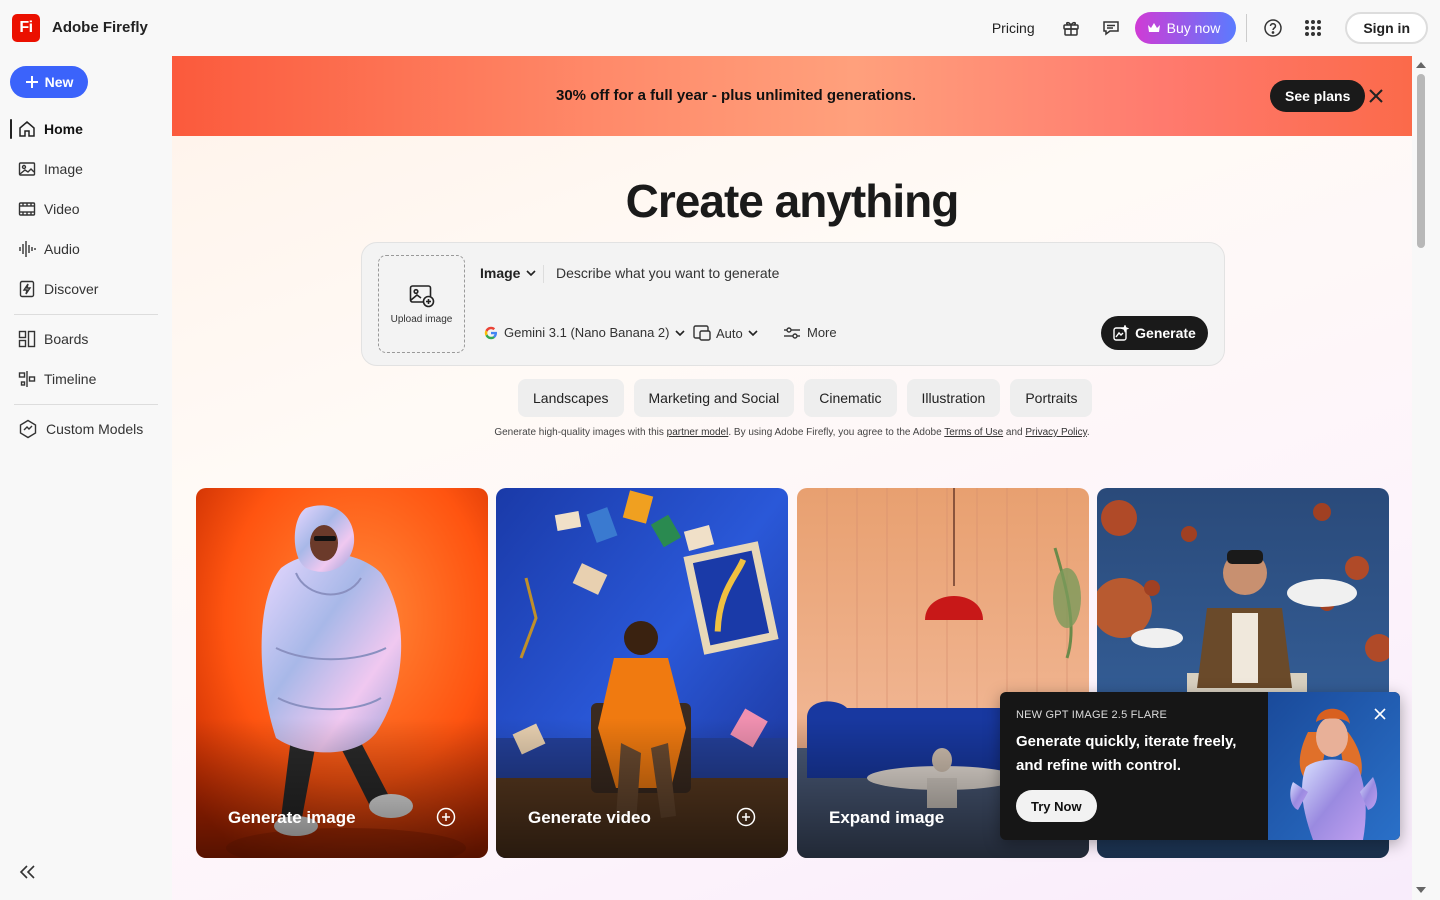 This screenshot has width=1440, height=900. I want to click on sign-in-button: Sign in, so click(1386, 28).